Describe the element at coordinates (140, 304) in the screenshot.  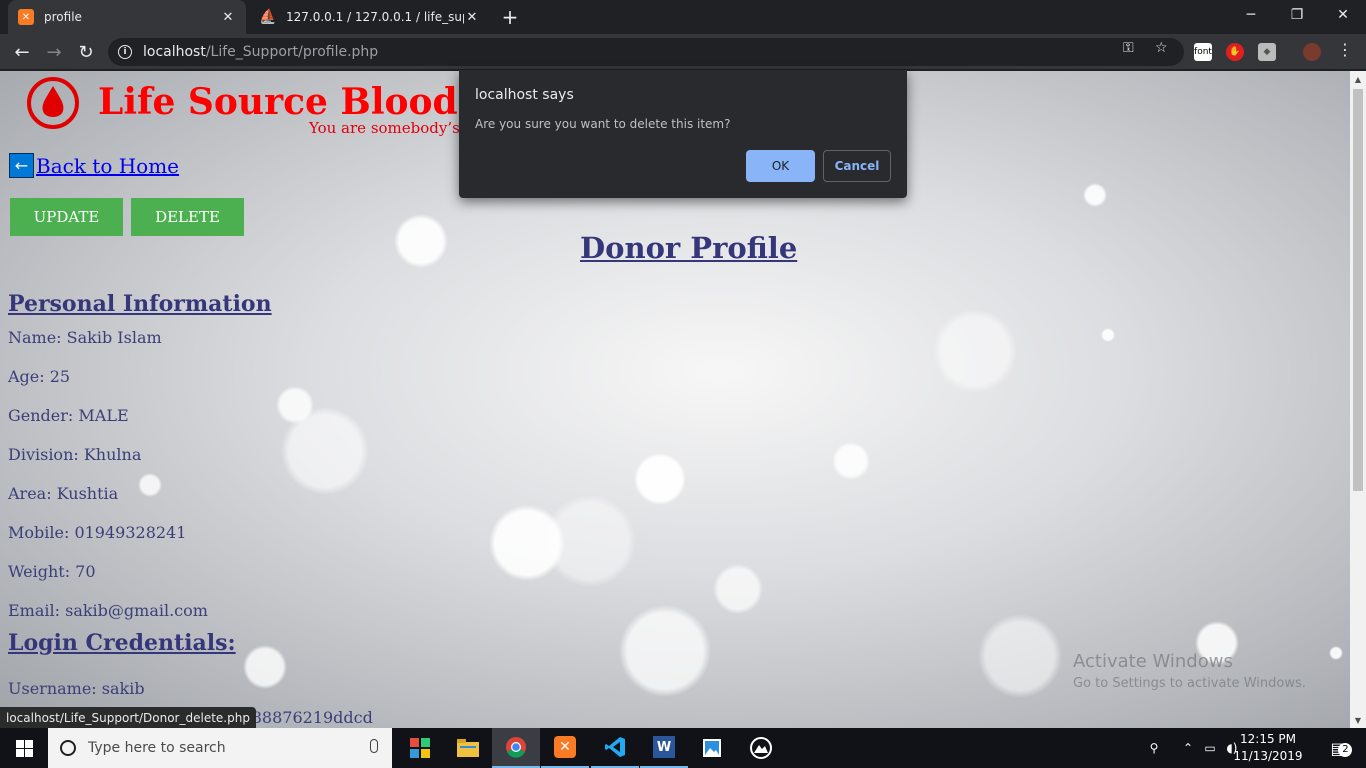
I see `personal-info-heading: Personal Information` at that location.